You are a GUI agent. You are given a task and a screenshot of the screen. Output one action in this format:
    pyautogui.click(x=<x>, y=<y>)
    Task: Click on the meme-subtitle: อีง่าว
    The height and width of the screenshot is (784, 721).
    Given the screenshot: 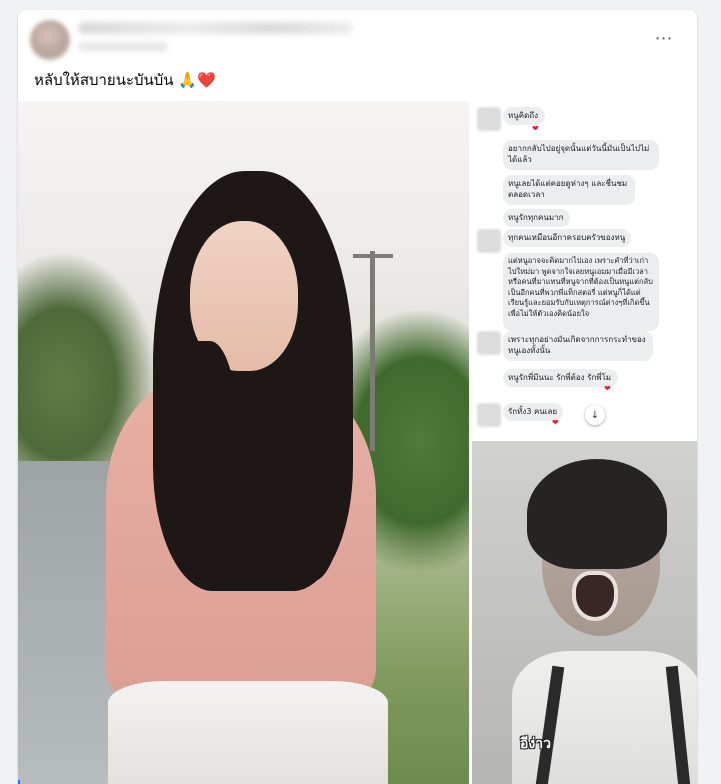 What is the action you would take?
    pyautogui.click(x=535, y=744)
    